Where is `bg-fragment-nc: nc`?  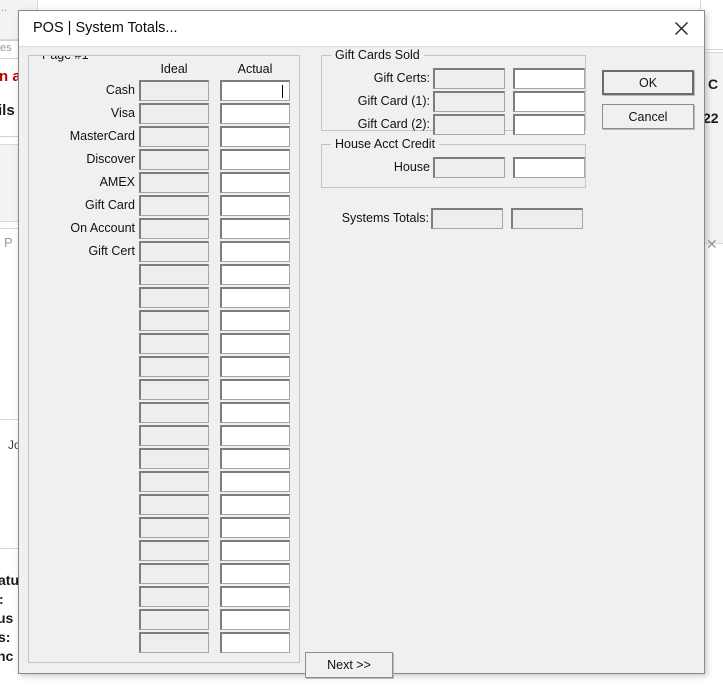
bg-fragment-nc: nc is located at coordinates (7, 656).